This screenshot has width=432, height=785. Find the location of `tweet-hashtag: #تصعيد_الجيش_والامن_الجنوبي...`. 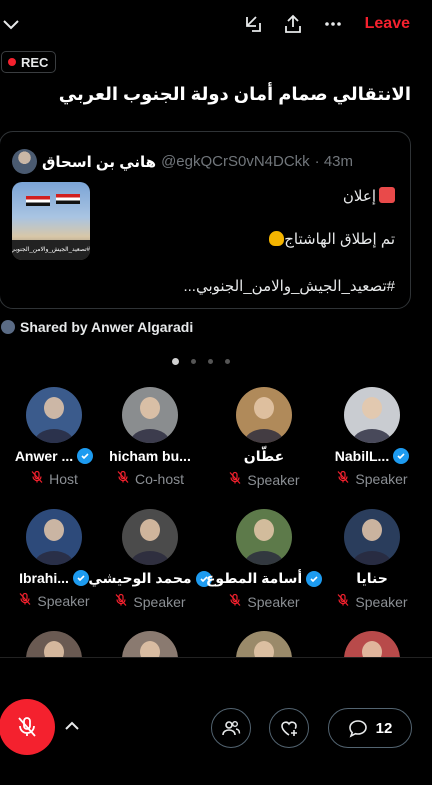

tweet-hashtag: #تصعيد_الجيش_والامن_الجنوبي... is located at coordinates (289, 286).